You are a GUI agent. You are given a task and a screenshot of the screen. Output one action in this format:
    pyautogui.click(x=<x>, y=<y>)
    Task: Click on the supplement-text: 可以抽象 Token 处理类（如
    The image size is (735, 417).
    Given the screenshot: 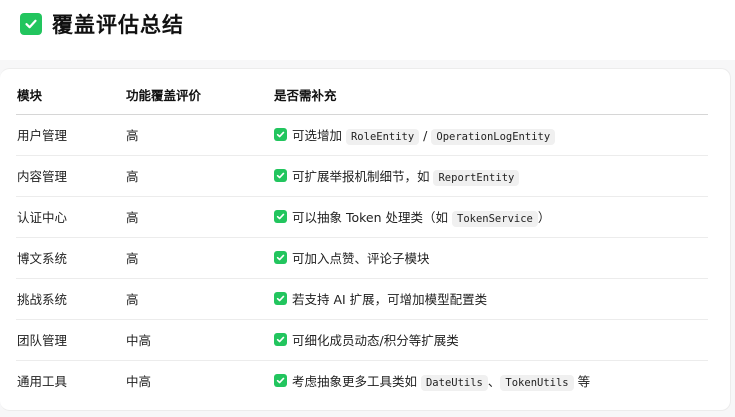 What is the action you would take?
    pyautogui.click(x=372, y=217)
    